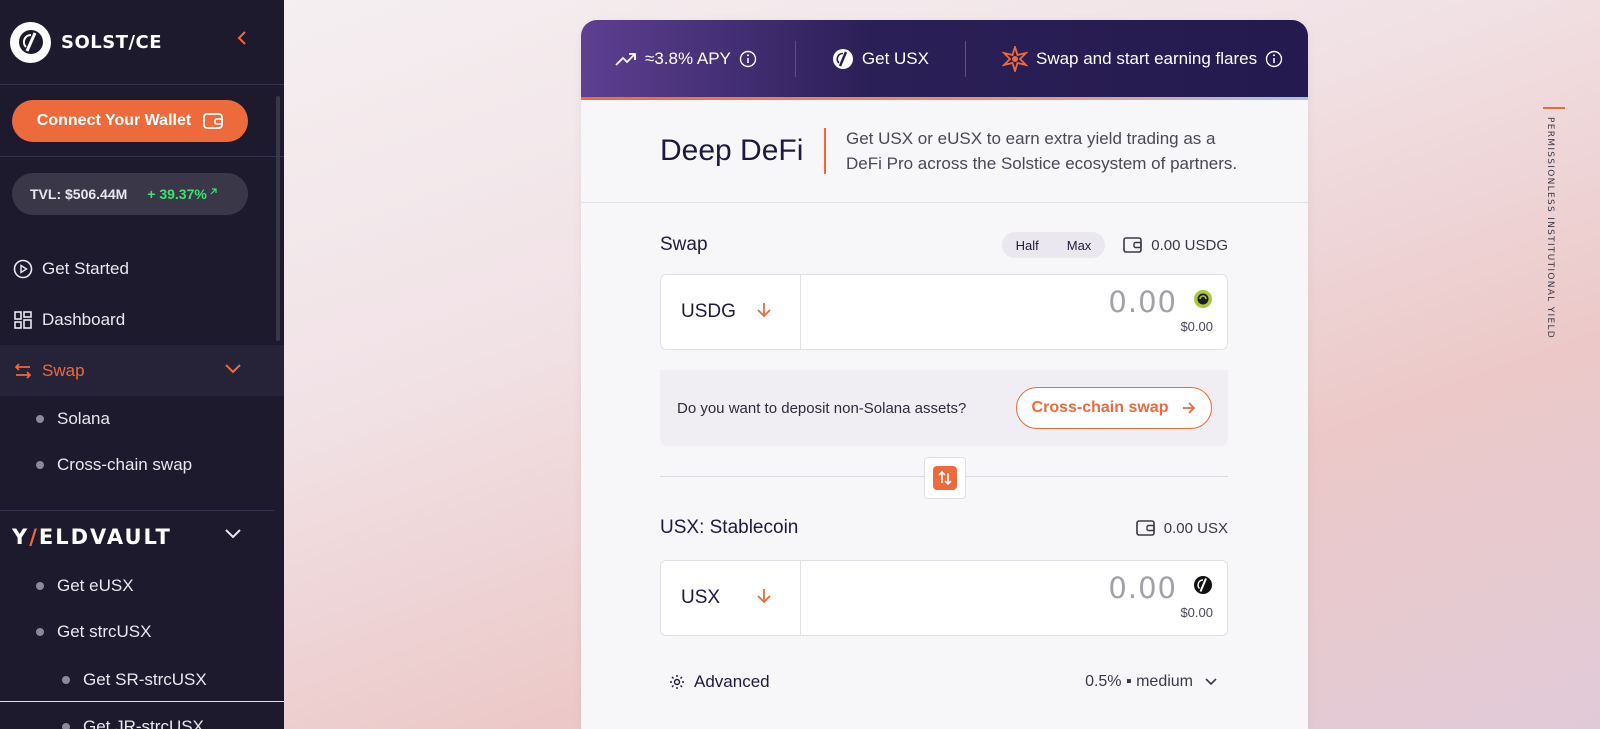 Image resolution: width=1600 pixels, height=729 pixels. What do you see at coordinates (30, 42) in the screenshot?
I see `solstice-logo-icon` at bounding box center [30, 42].